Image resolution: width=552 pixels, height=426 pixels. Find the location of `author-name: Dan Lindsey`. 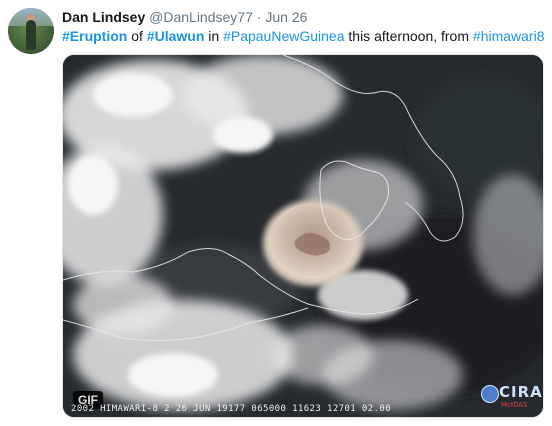

author-name: Dan Lindsey is located at coordinates (103, 17).